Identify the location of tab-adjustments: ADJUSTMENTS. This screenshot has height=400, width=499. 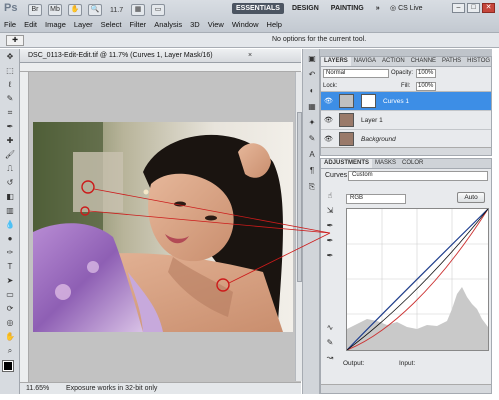
(347, 163).